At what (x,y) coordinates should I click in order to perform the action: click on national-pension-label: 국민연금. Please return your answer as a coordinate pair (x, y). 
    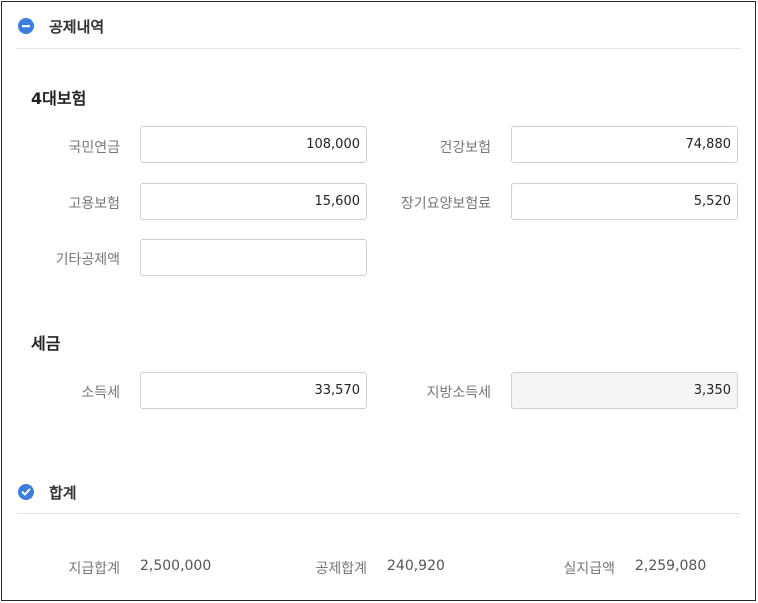
    Looking at the image, I should click on (94, 148).